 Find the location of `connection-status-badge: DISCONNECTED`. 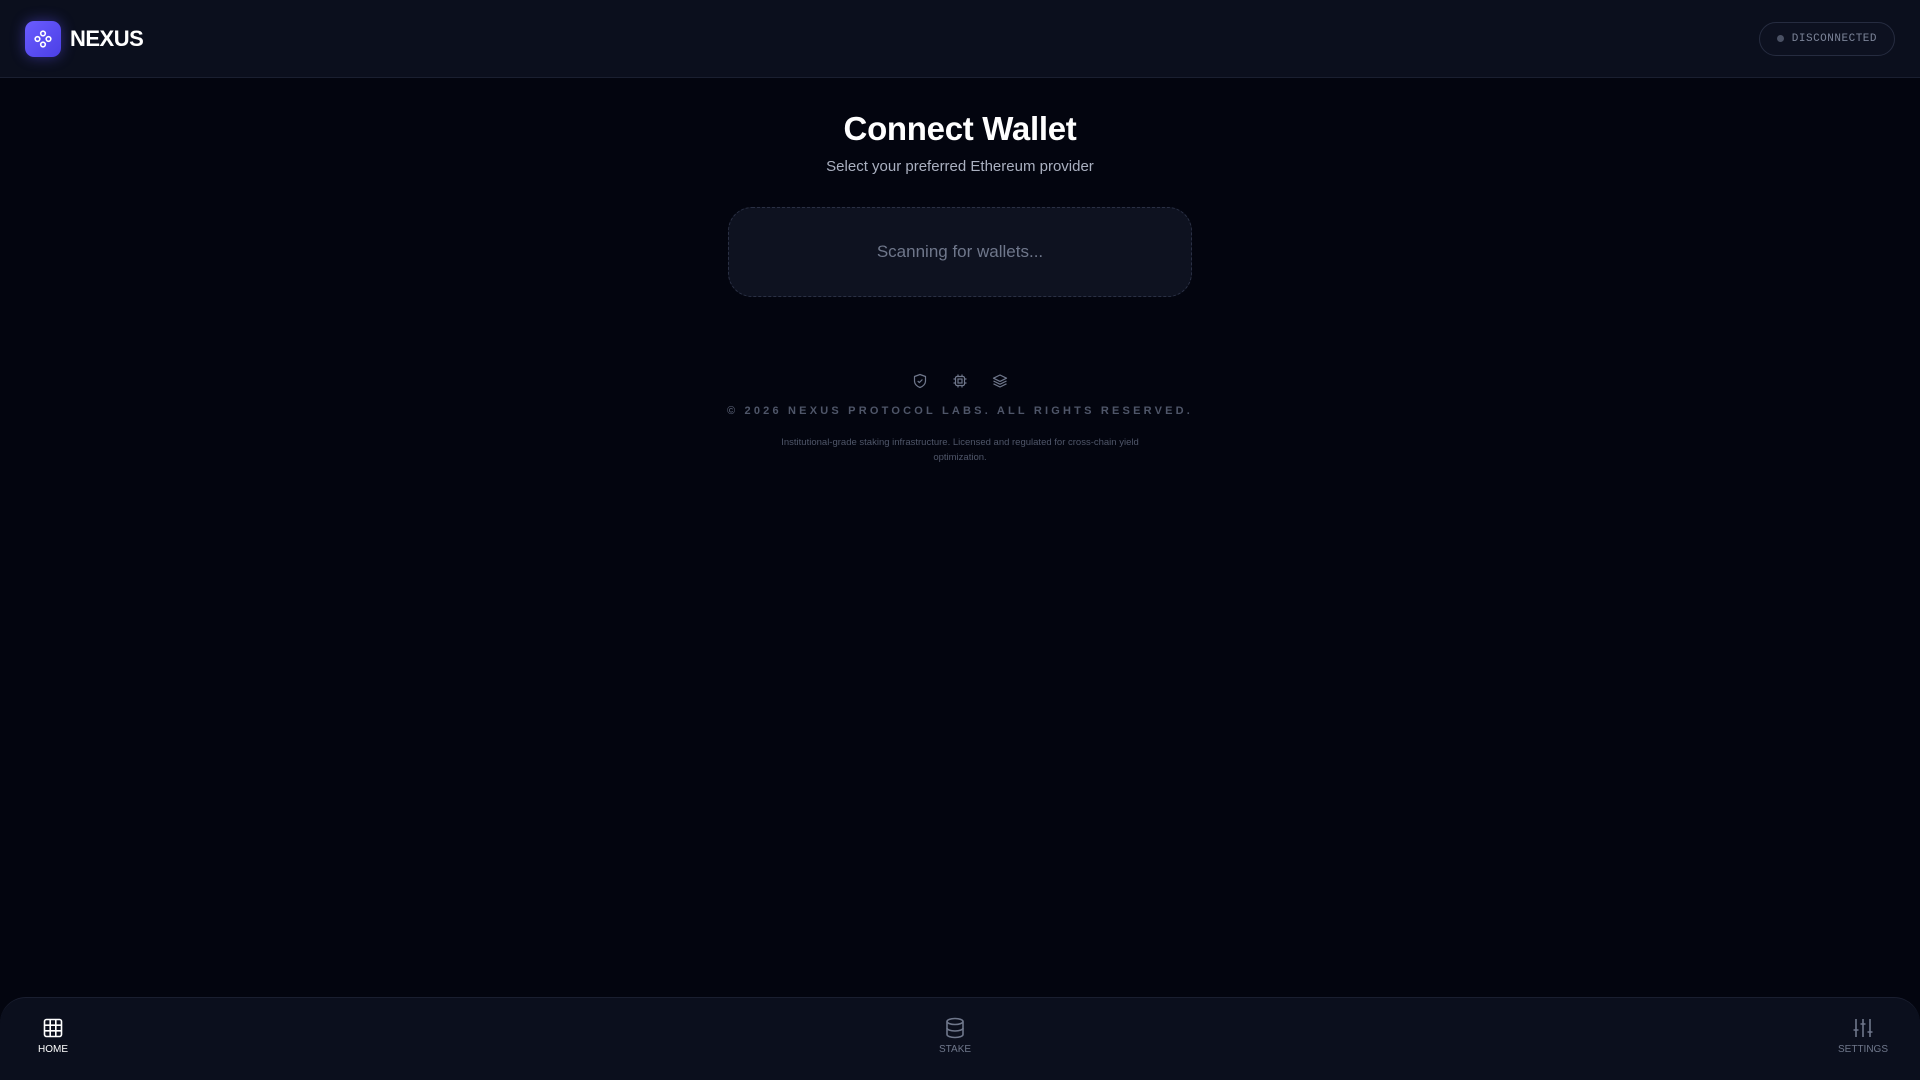

connection-status-badge: DISCONNECTED is located at coordinates (1826, 38).